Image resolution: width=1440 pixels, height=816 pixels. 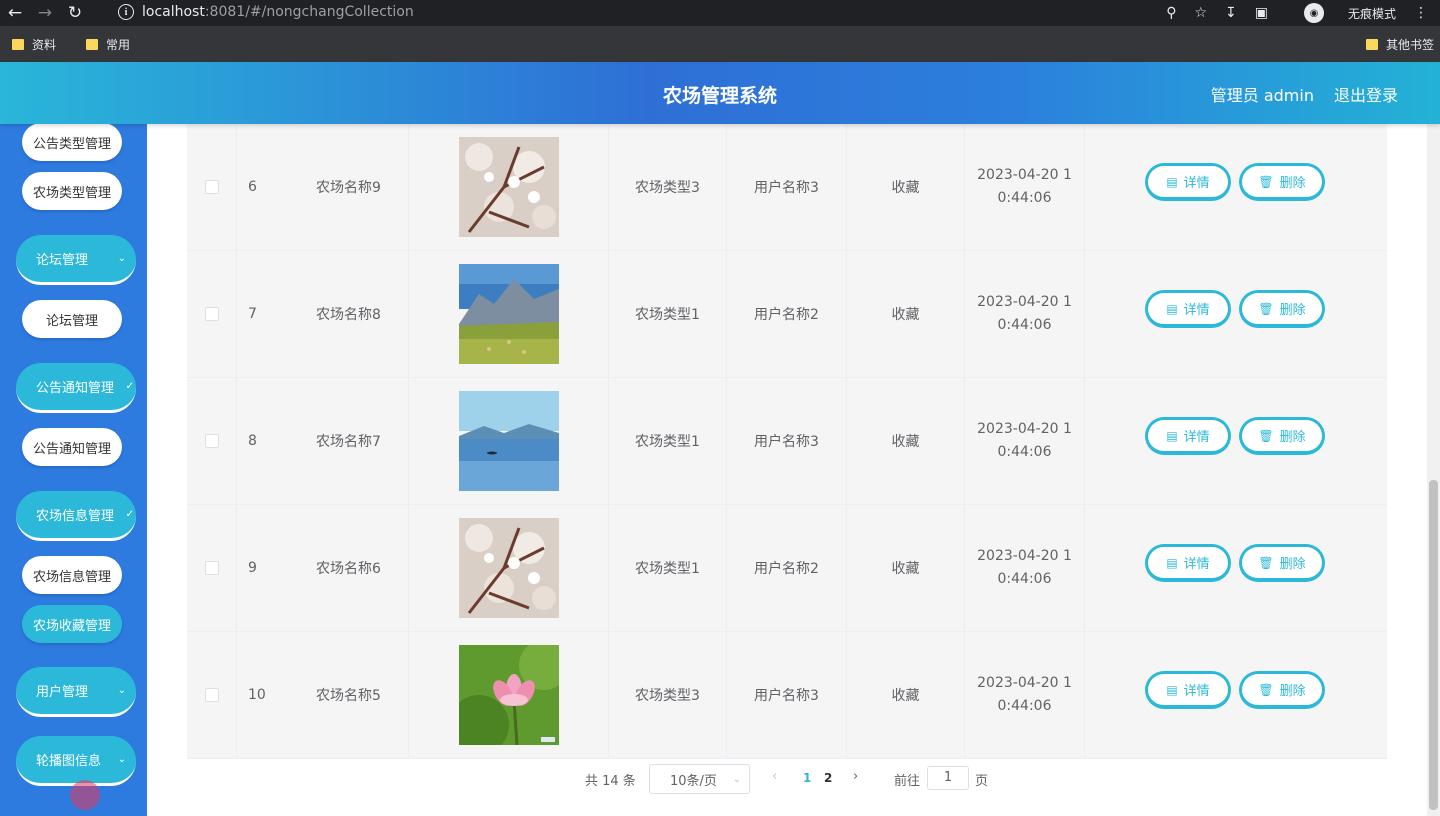 What do you see at coordinates (348, 188) in the screenshot?
I see `farm-name: 农场名称9` at bounding box center [348, 188].